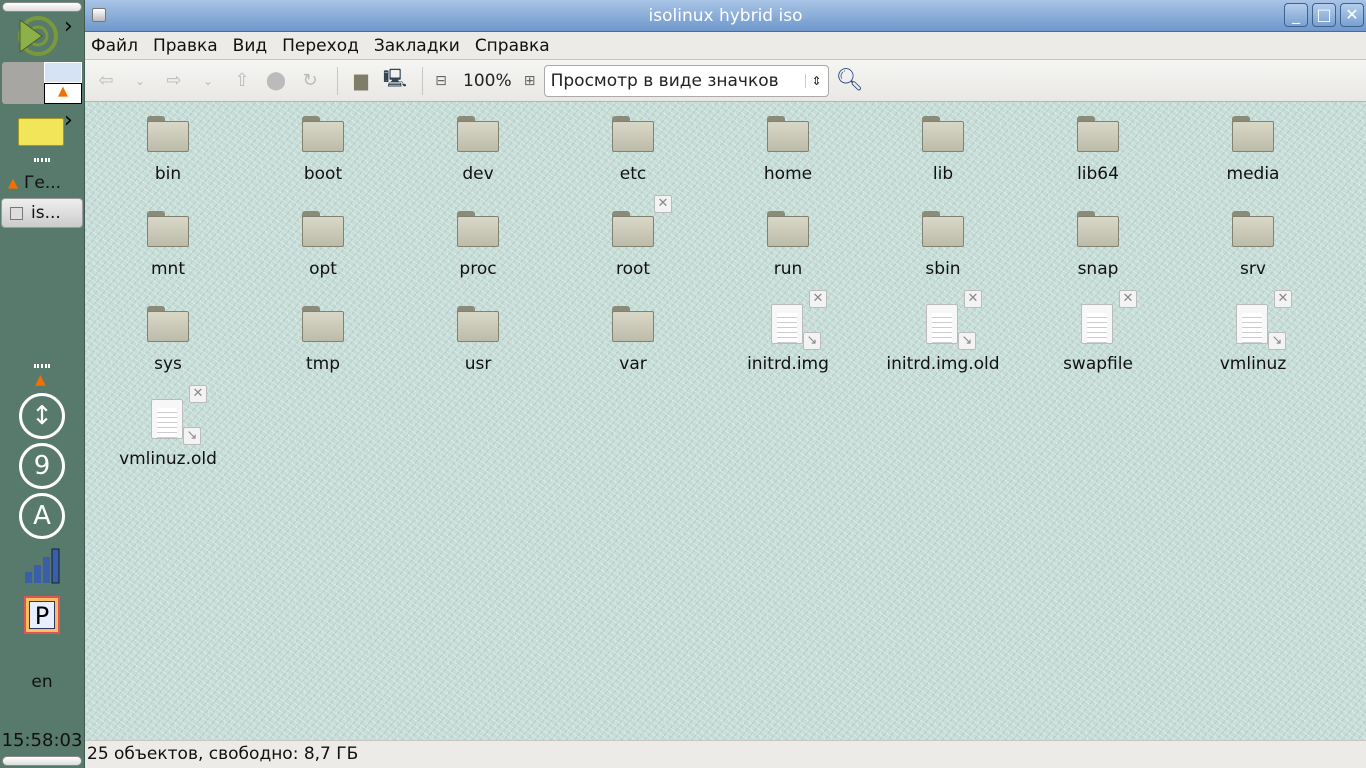 The height and width of the screenshot is (768, 1366). I want to click on item-label: lib64, so click(1098, 174).